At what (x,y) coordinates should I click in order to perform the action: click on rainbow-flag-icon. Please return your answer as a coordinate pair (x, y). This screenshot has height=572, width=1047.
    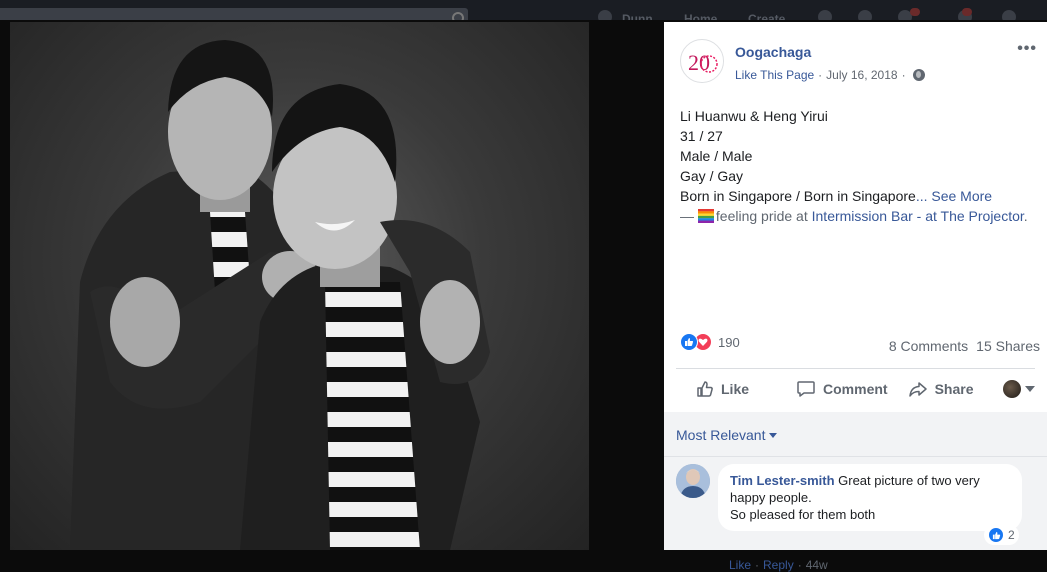
    Looking at the image, I should click on (705, 216).